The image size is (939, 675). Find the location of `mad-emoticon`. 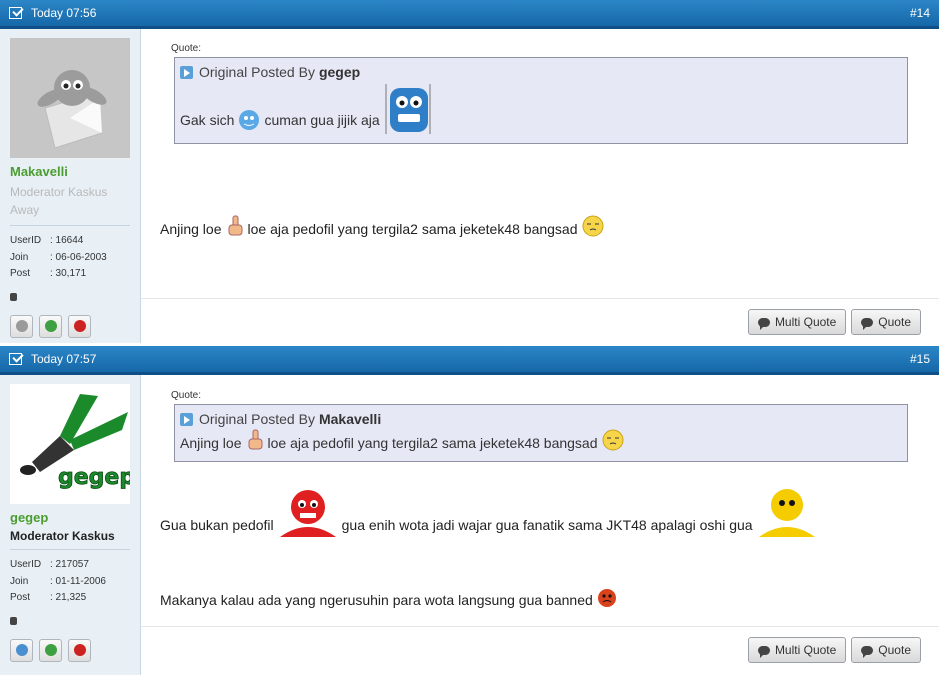

mad-emoticon is located at coordinates (606, 598).